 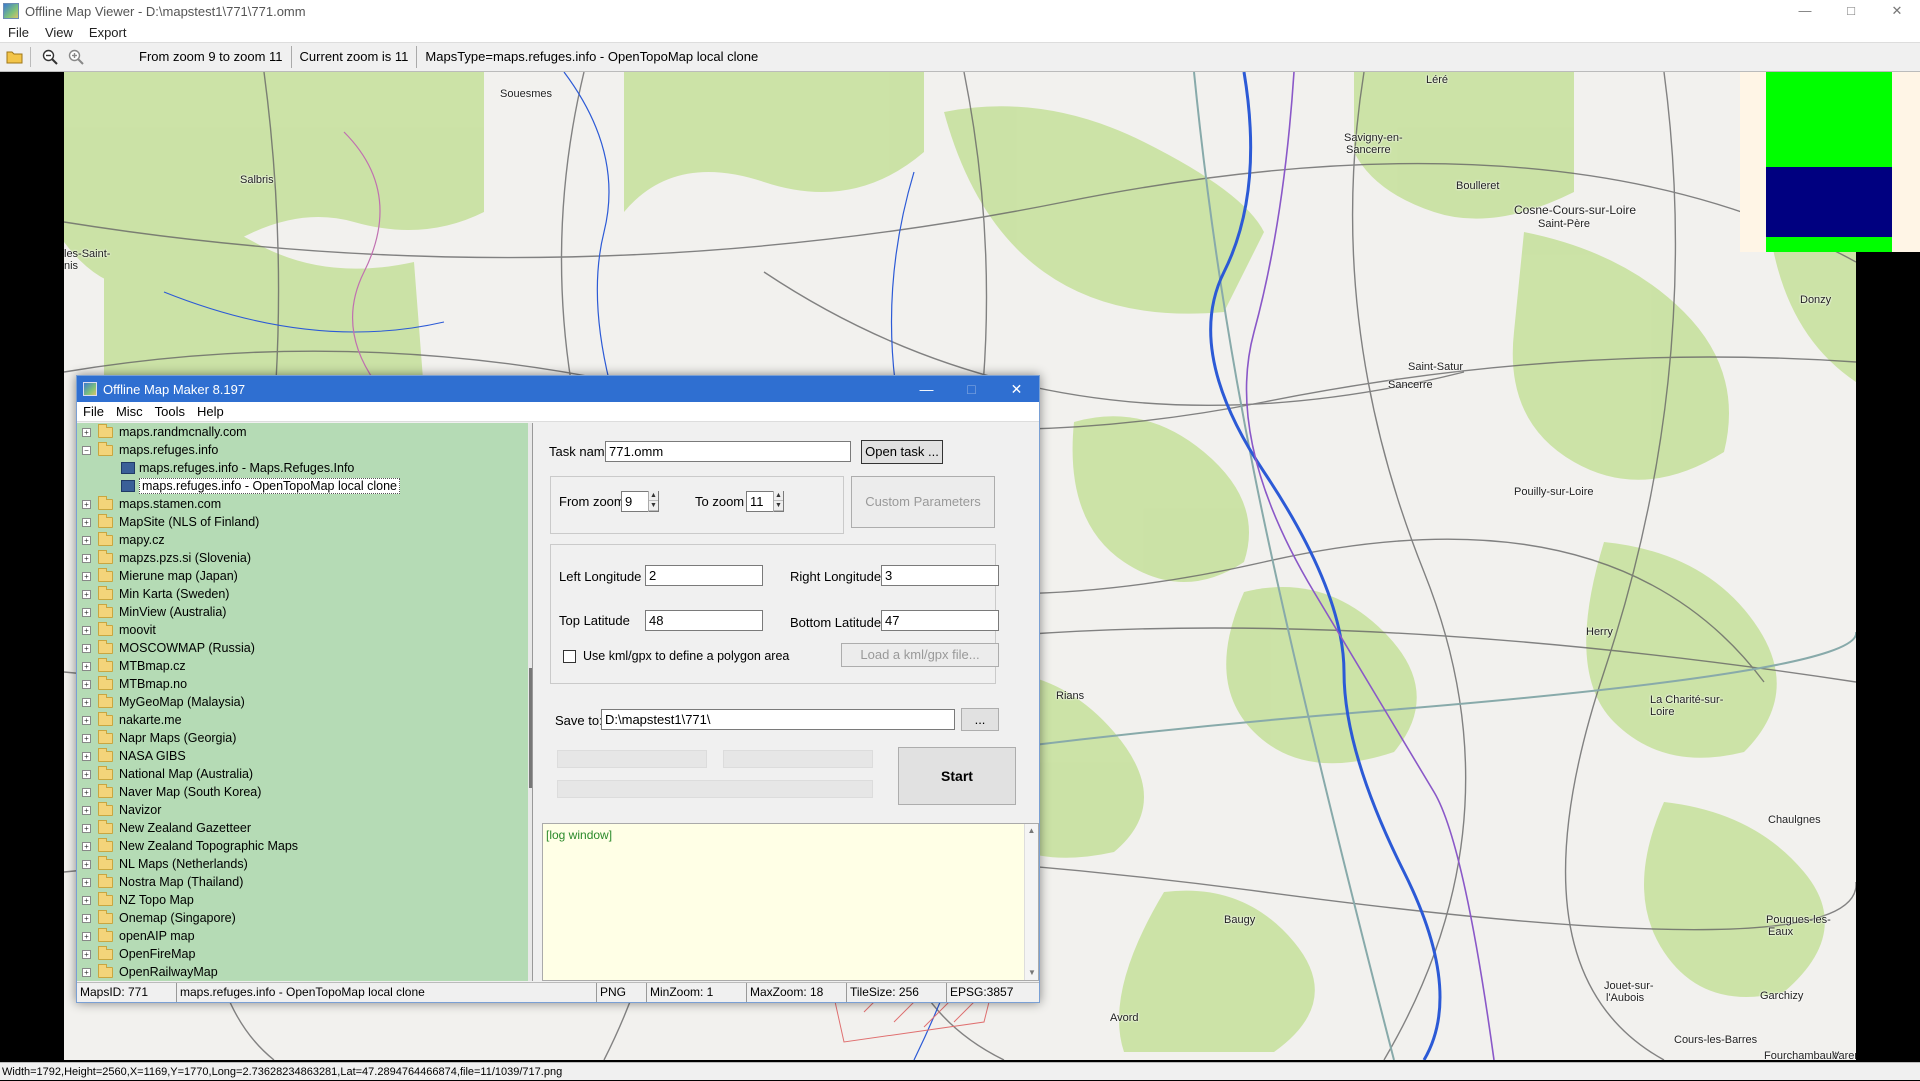 I want to click on tree-item: + openAIP map, so click(x=304, y=936).